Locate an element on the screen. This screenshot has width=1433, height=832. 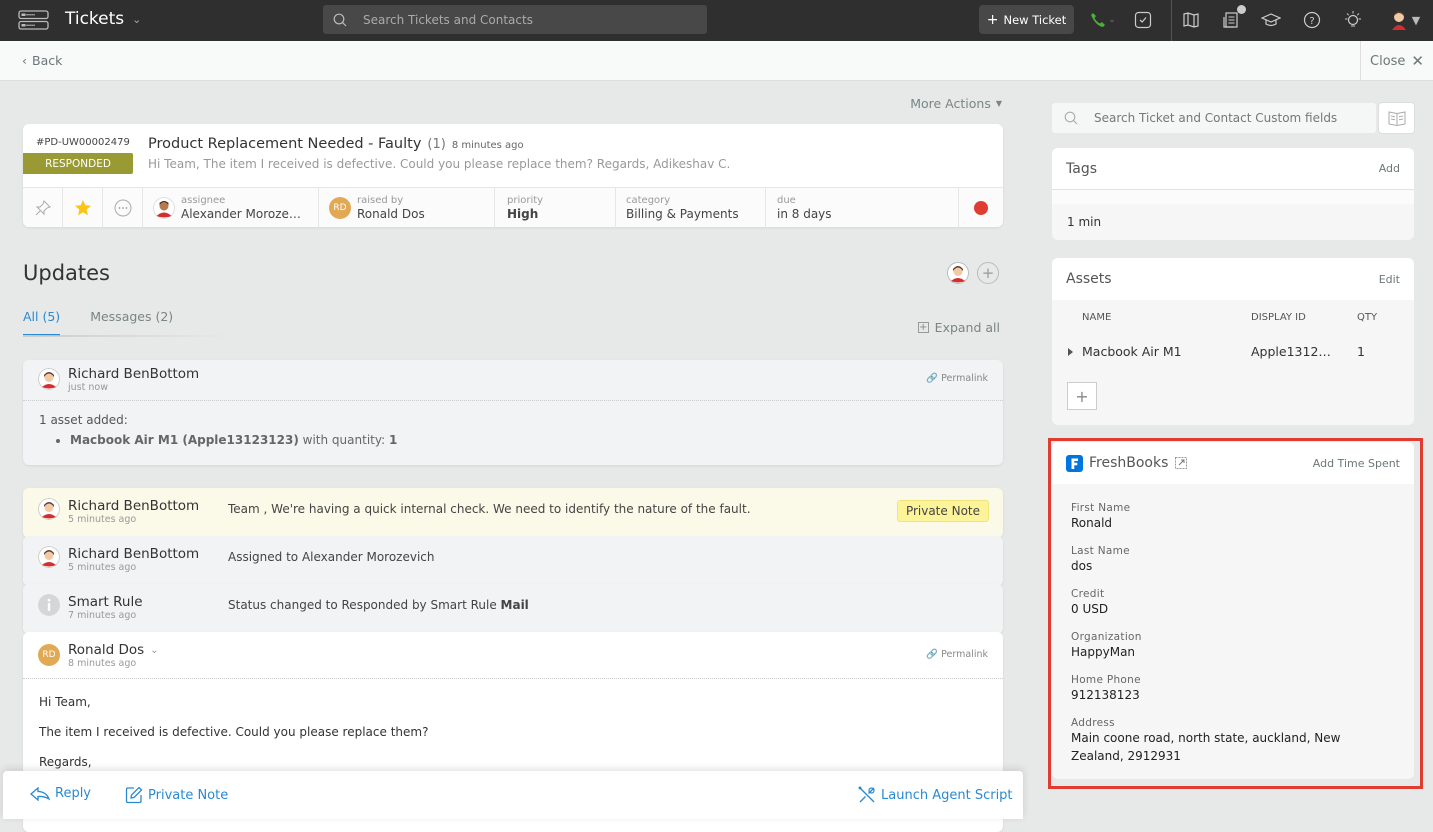
launch-agent-script-button: Launch Agent Script is located at coordinates (935, 795).